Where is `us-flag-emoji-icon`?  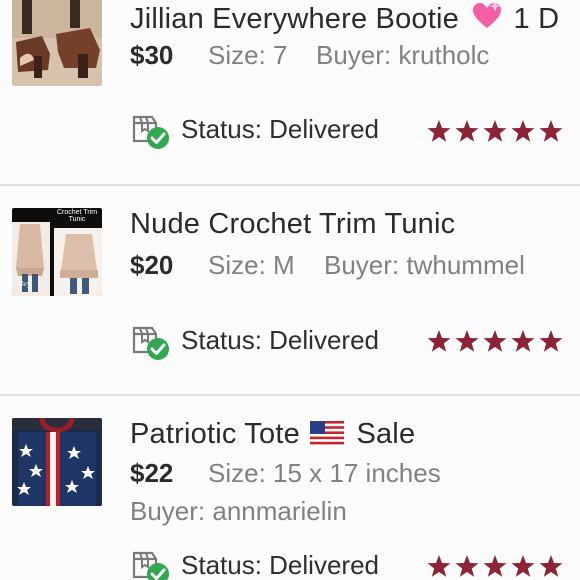 us-flag-emoji-icon is located at coordinates (327, 433).